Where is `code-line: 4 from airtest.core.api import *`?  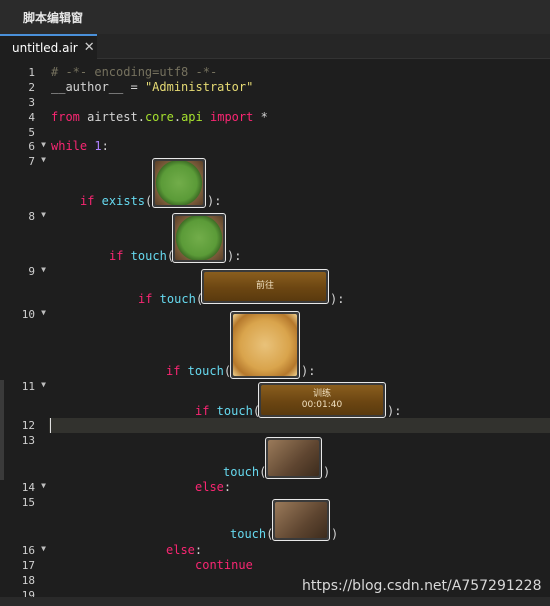
code-line: 4 from airtest.core.api import * is located at coordinates (275, 117).